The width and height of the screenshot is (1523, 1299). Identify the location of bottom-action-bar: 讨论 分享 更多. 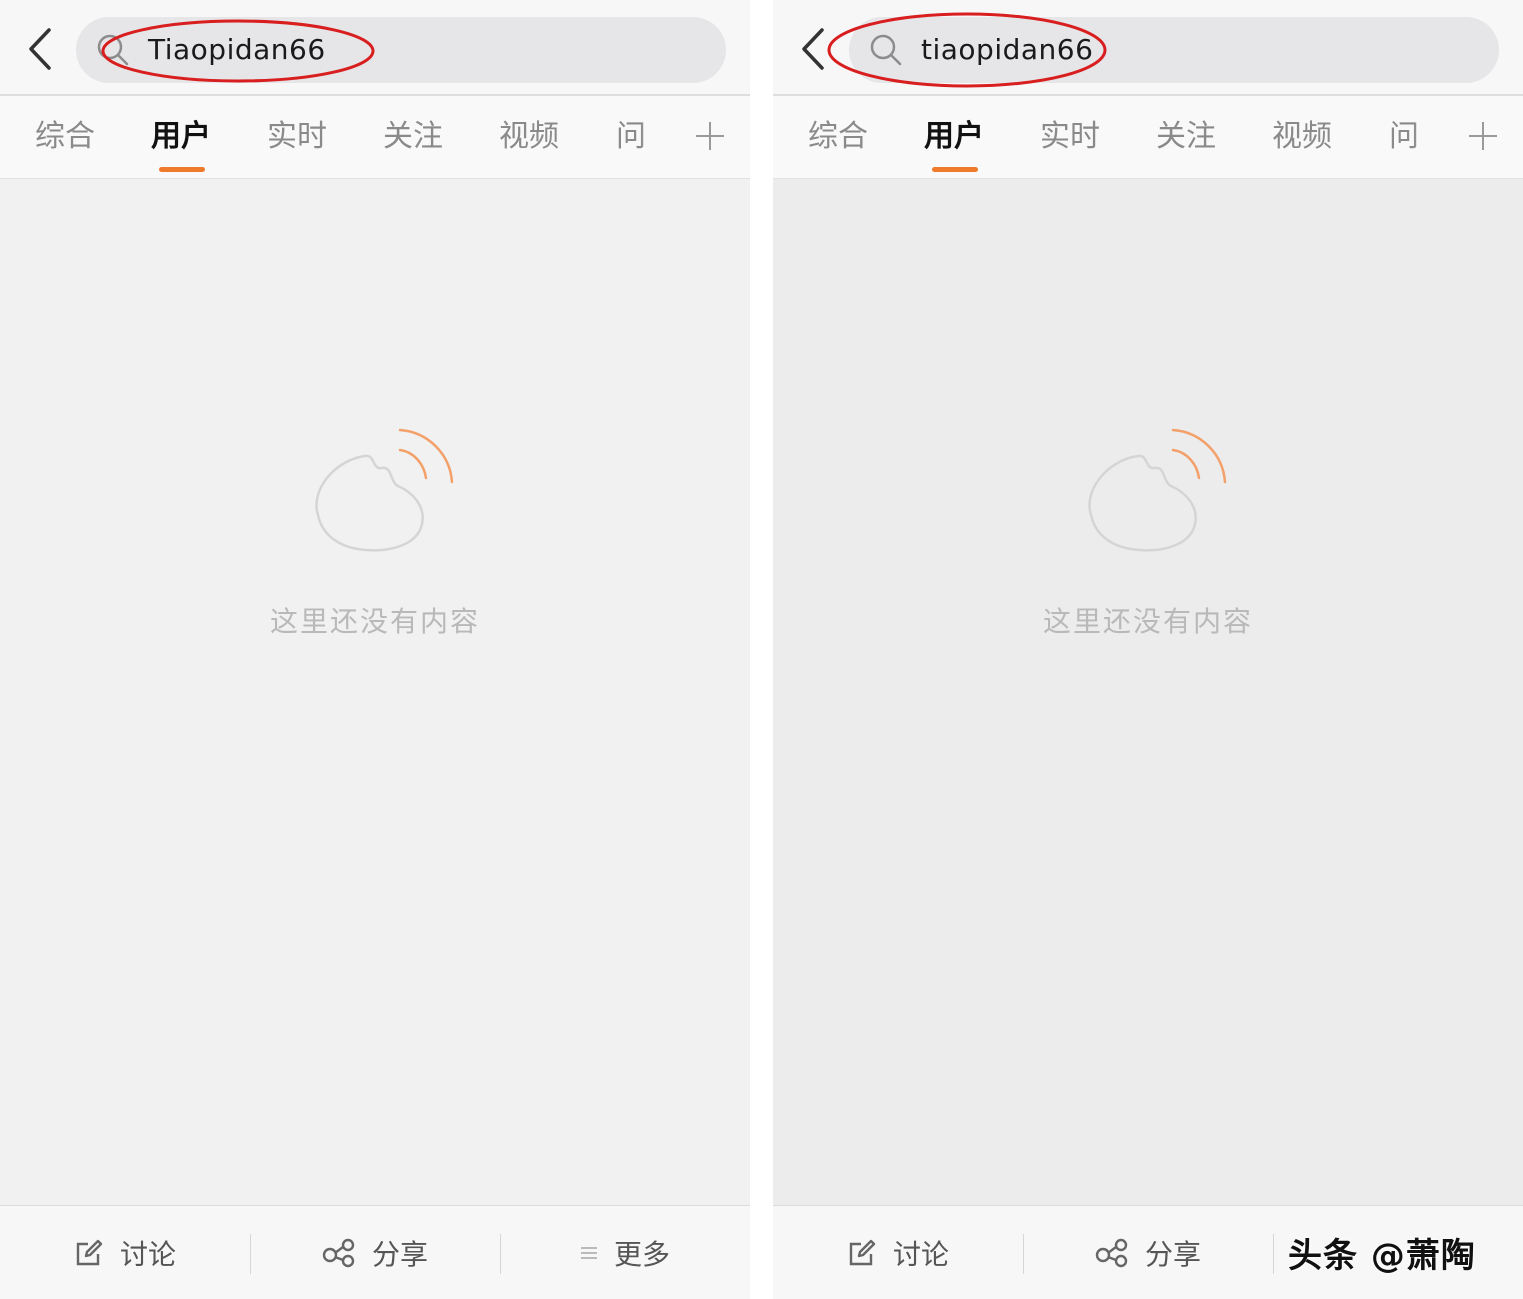
(375, 1252).